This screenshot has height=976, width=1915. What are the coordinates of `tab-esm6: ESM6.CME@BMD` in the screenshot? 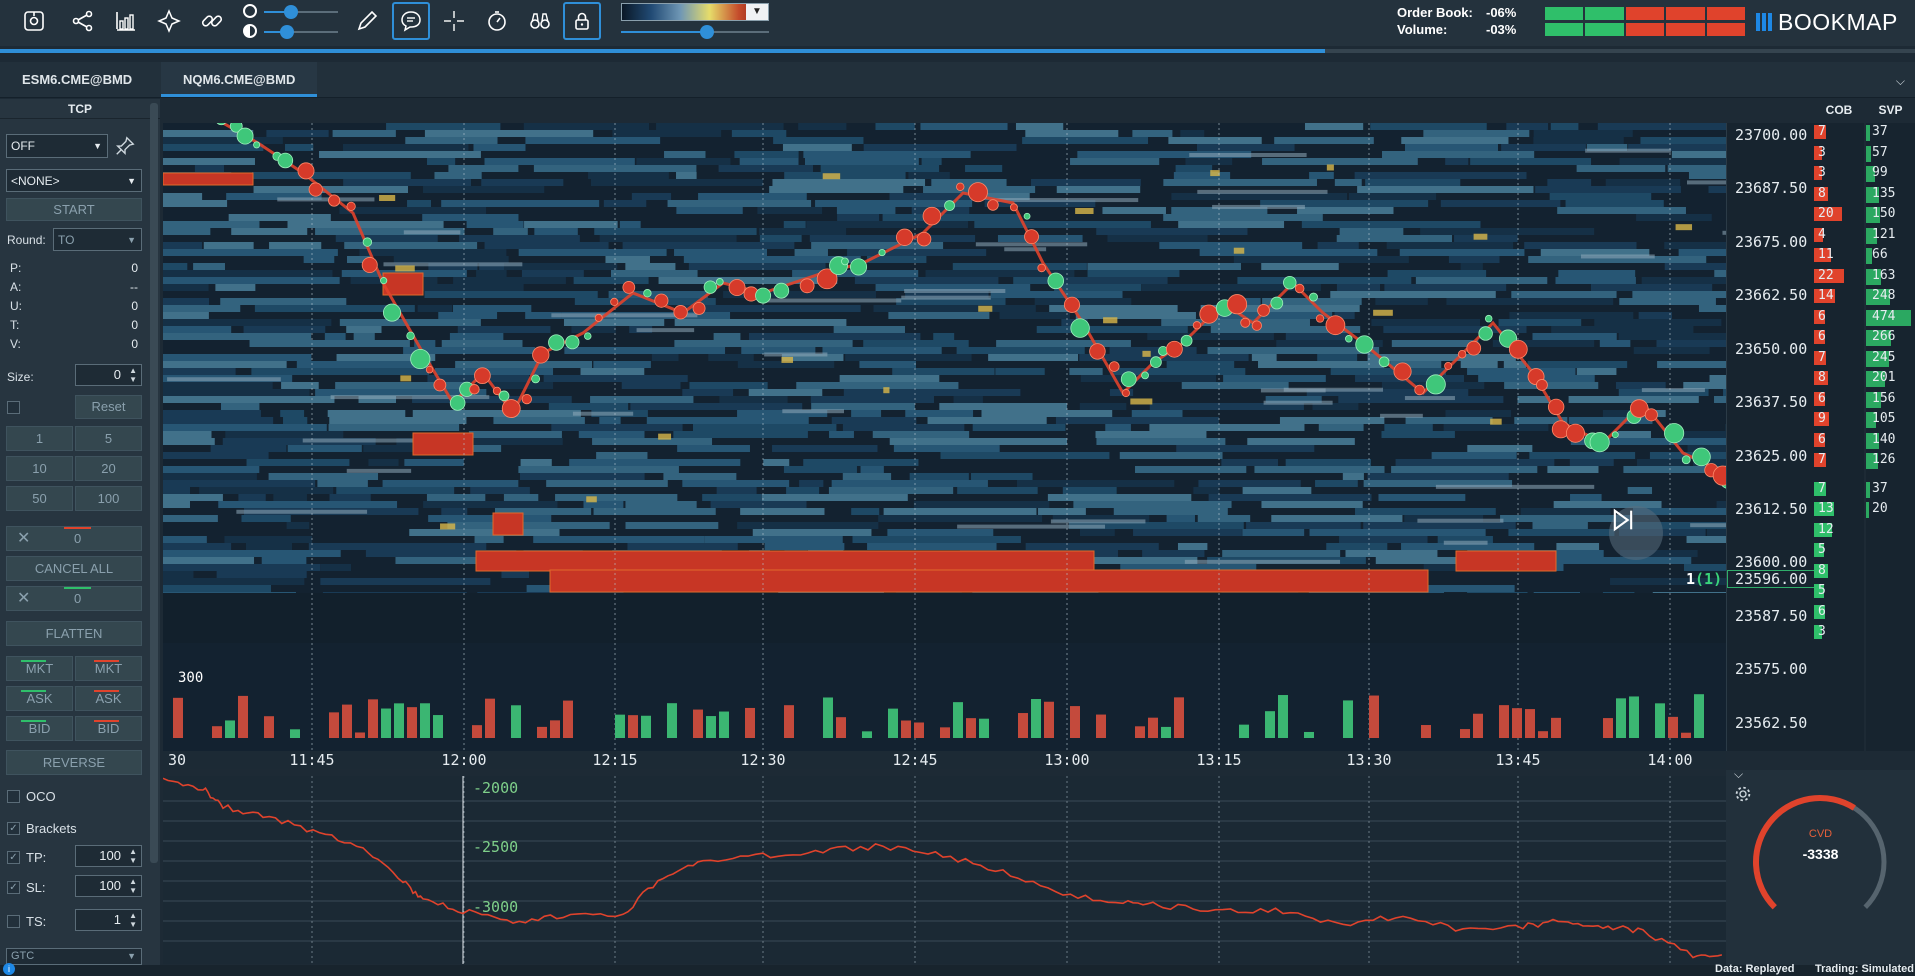 It's located at (77, 79).